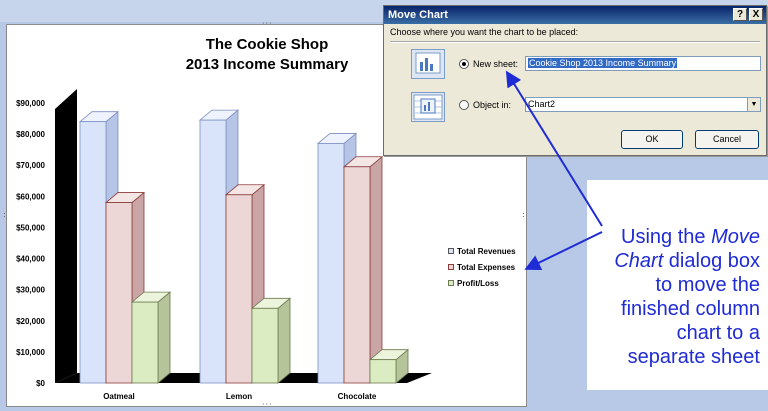 The image size is (768, 411). I want to click on annotation-arrows, so click(554, 170).